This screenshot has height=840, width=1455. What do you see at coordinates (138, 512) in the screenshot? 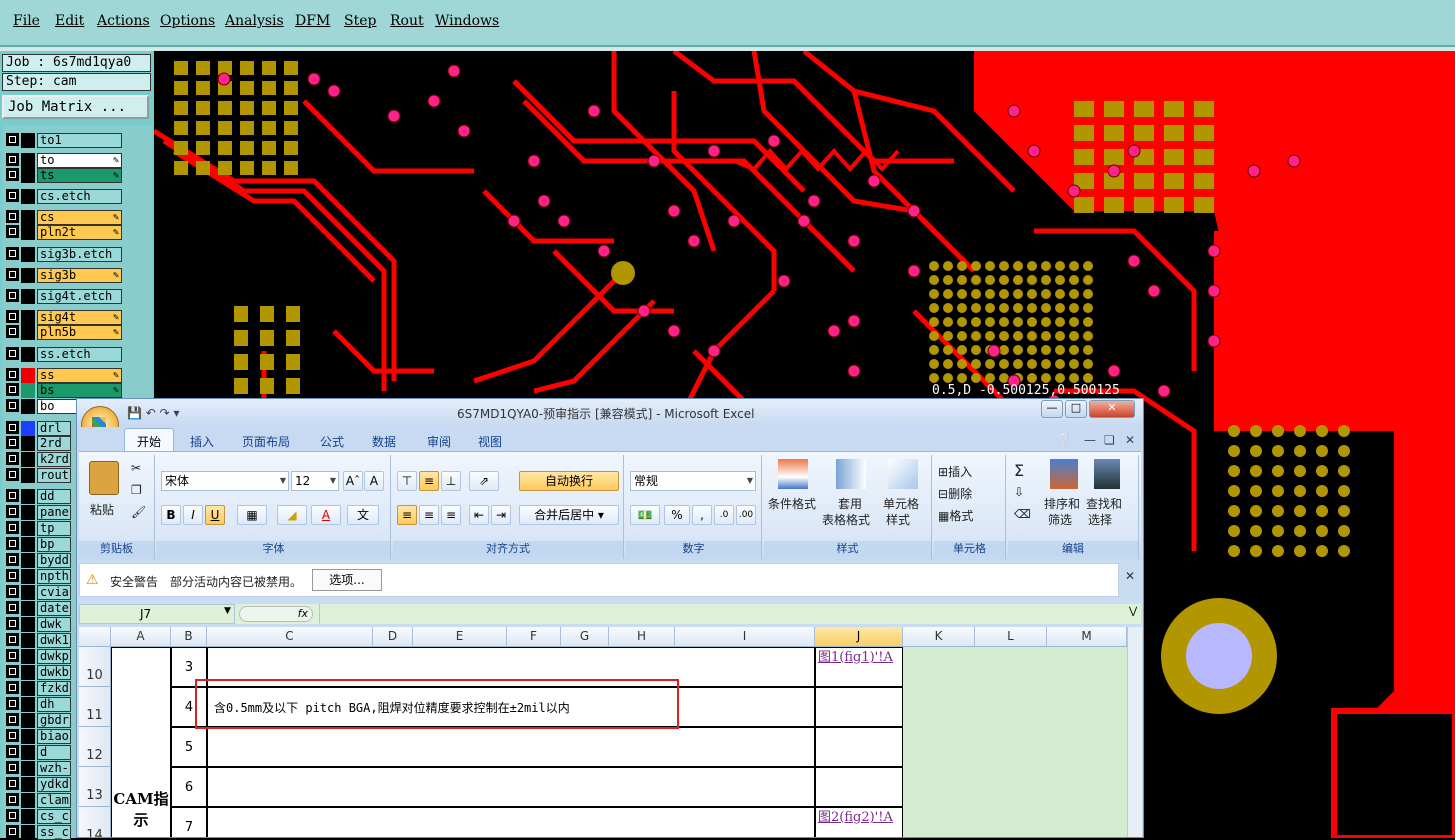
I see `format-painter-icon: 🖌` at bounding box center [138, 512].